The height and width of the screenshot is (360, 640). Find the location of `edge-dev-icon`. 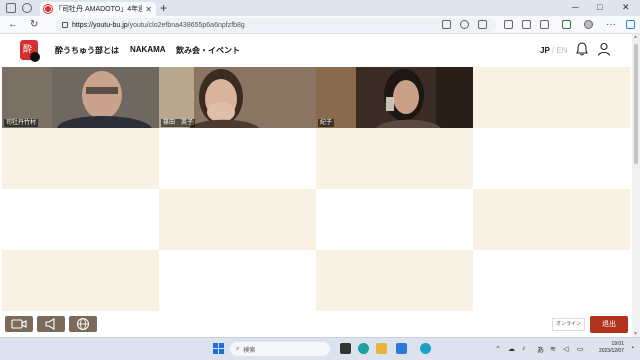

edge-dev-icon is located at coordinates (425, 348).